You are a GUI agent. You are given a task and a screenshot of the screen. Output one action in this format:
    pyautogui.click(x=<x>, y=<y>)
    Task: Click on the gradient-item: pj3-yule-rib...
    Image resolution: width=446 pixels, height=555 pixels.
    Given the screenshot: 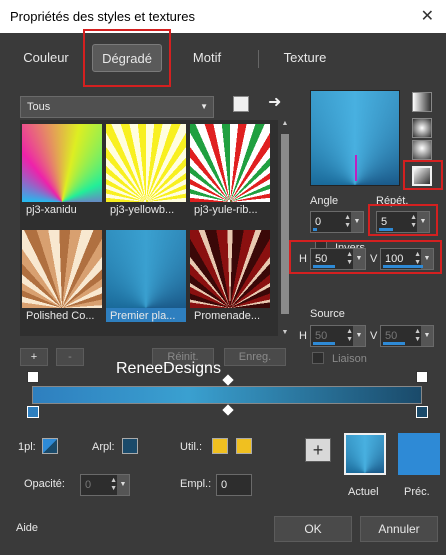 What is the action you would take?
    pyautogui.click(x=230, y=170)
    